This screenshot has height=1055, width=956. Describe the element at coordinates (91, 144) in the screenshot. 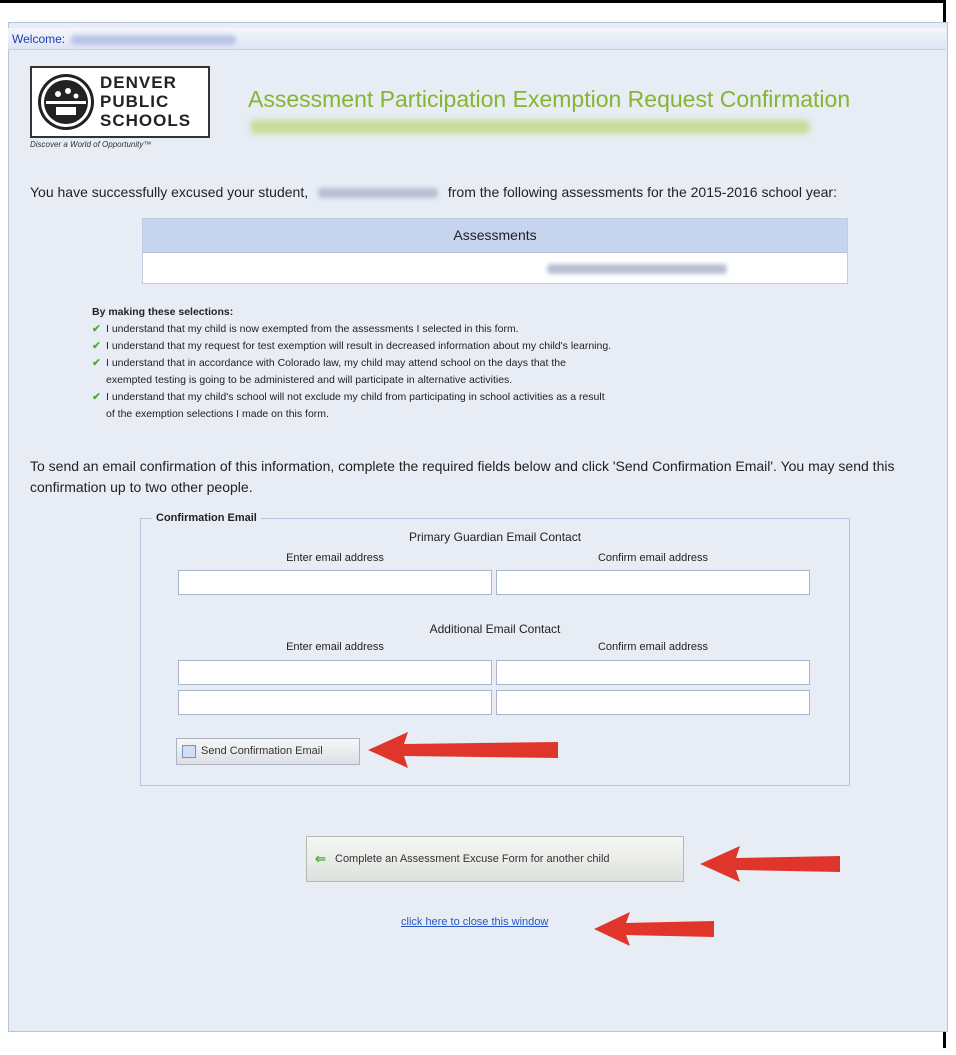

I see `logo-tagline: Discover a World of Opportunity™` at that location.